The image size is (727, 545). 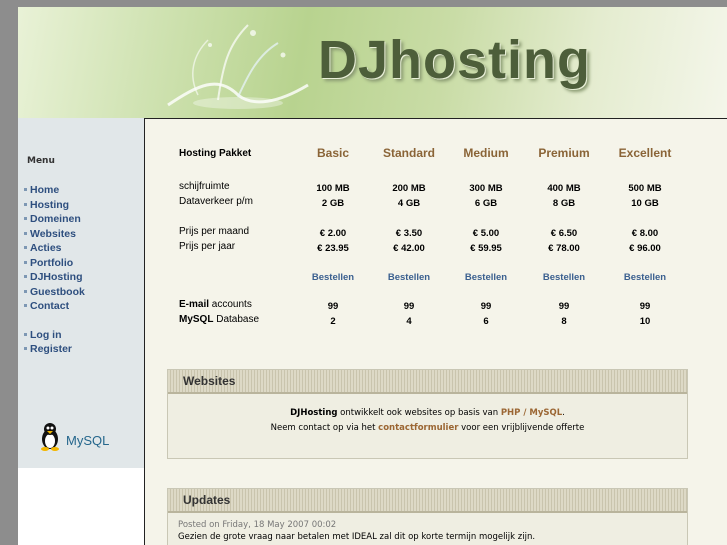 I want to click on order-button-basic: Bestellen, so click(x=333, y=277).